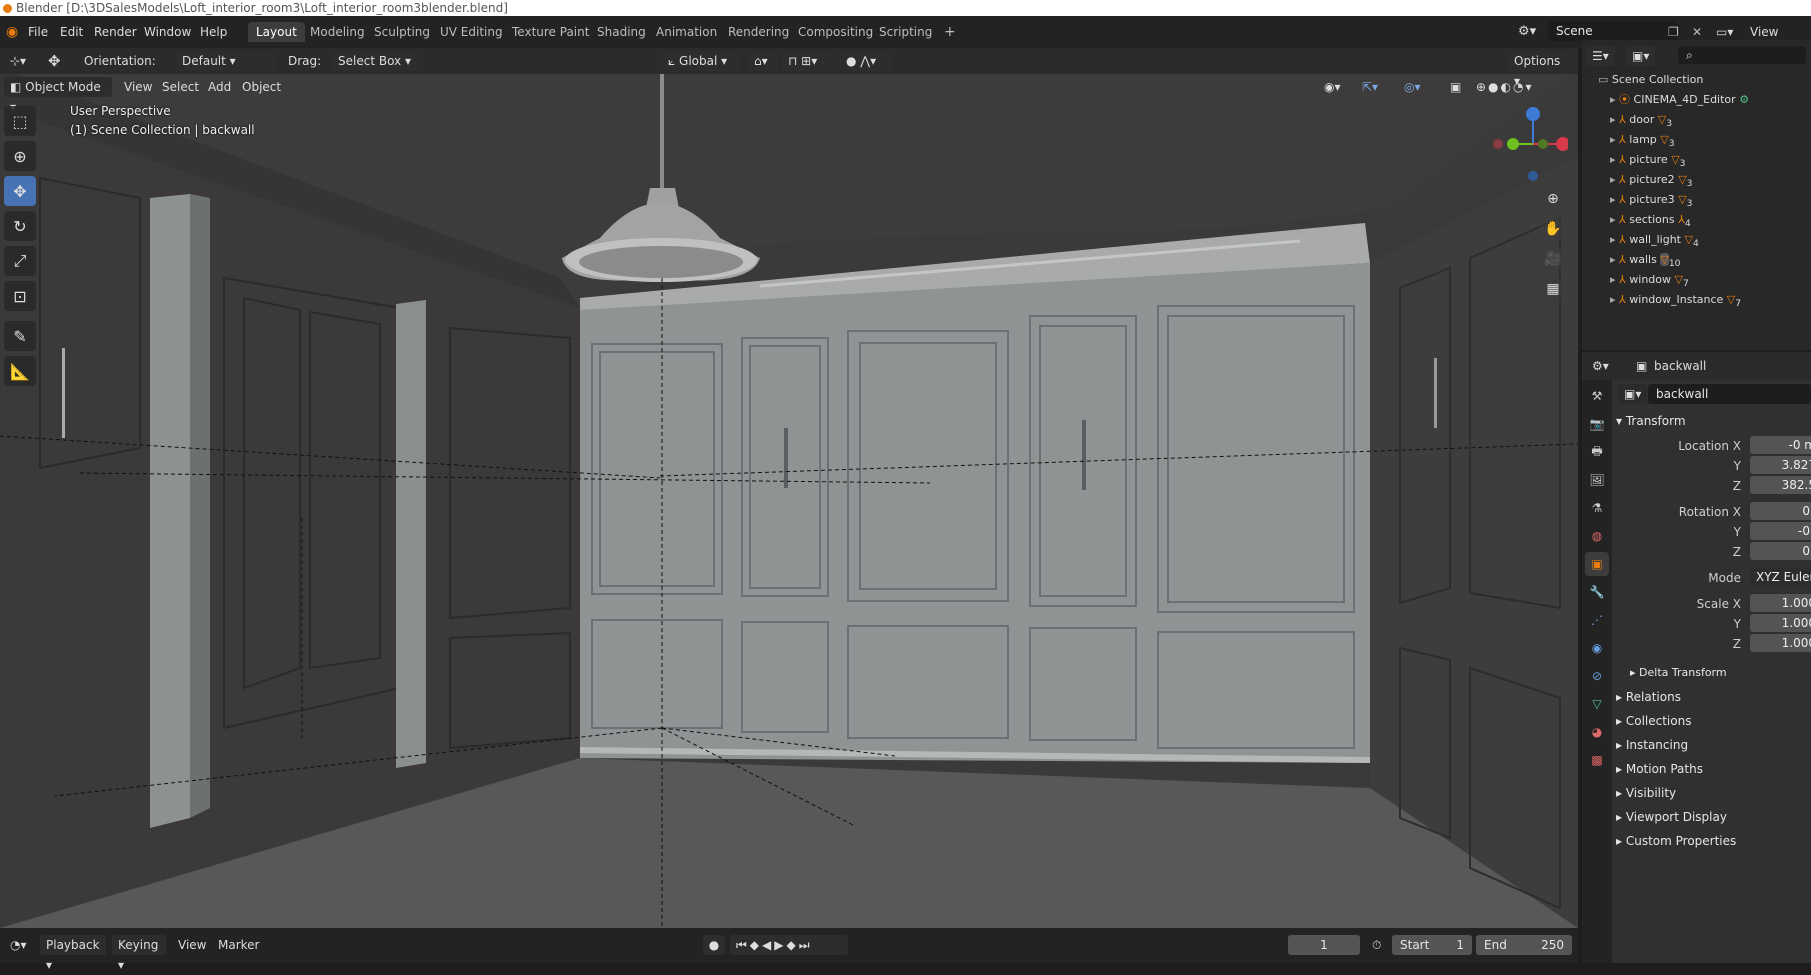 This screenshot has height=975, width=1811. I want to click on cursor-tool-icon: ⊕, so click(20, 156).